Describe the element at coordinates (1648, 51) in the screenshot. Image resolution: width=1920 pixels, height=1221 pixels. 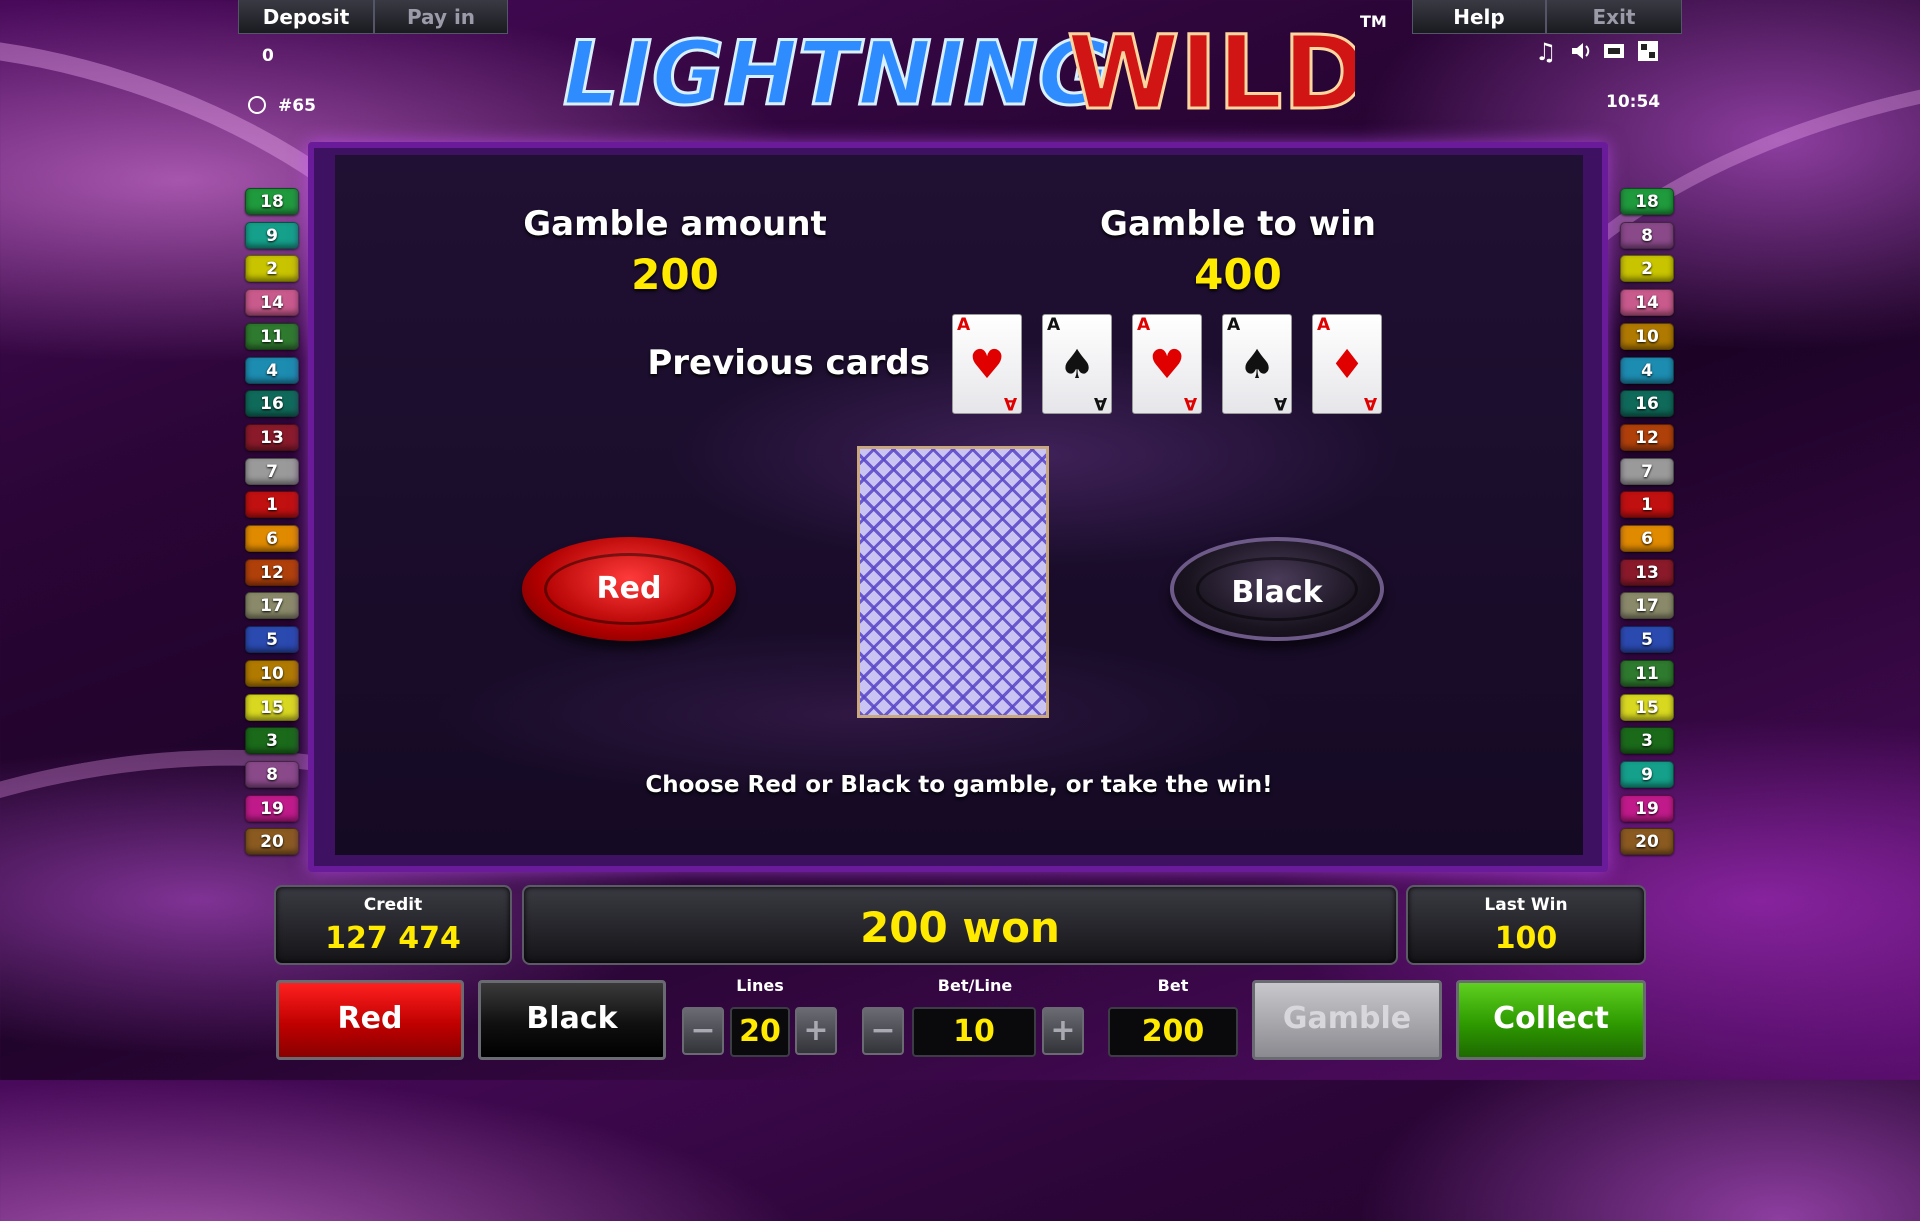
I see `settings-grid-icon` at that location.